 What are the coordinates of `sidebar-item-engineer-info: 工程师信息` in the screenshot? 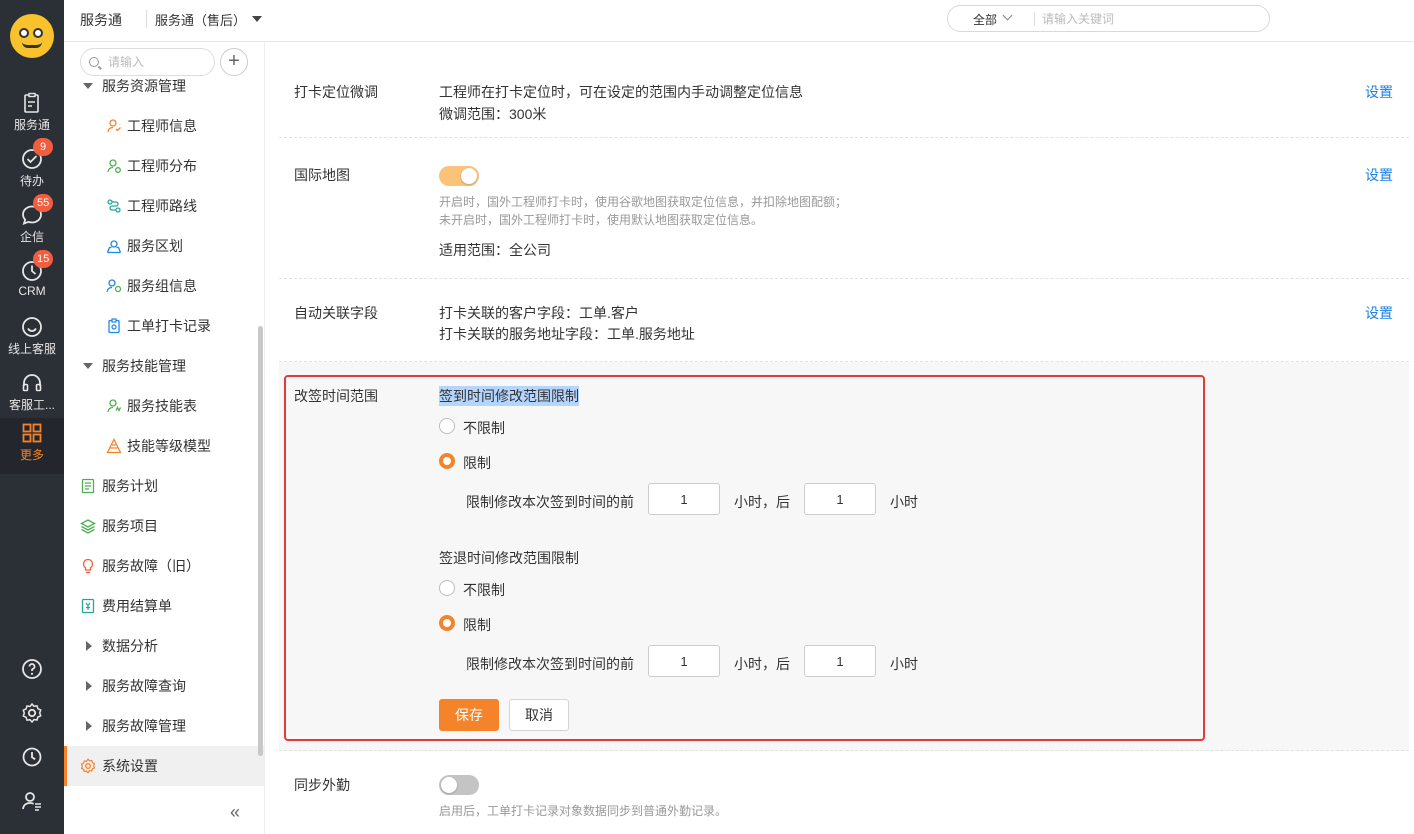 It's located at (164, 126).